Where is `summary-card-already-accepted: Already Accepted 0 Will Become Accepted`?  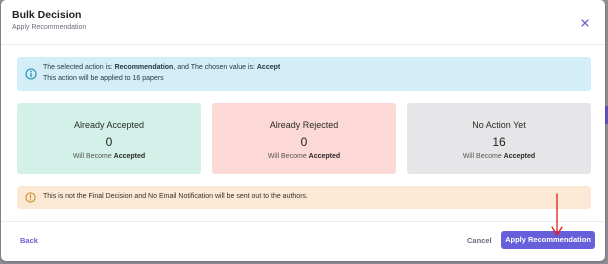
summary-card-already-accepted: Already Accepted 0 Will Become Accepted is located at coordinates (109, 138).